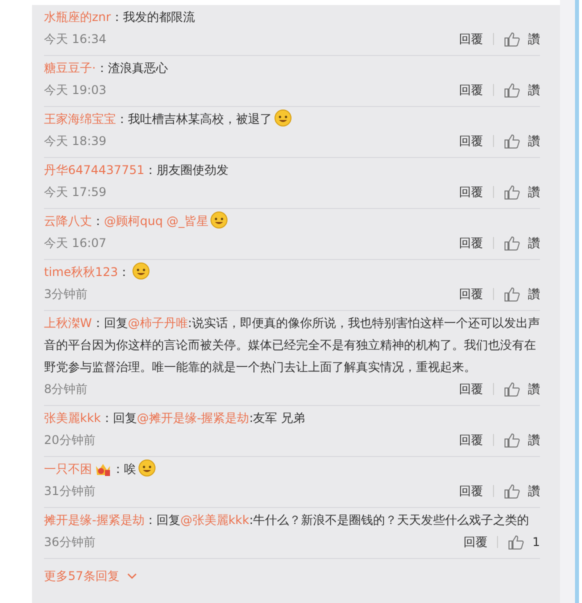 The height and width of the screenshot is (603, 582). Describe the element at coordinates (70, 491) in the screenshot. I see `timestamp: 31分钟前` at that location.